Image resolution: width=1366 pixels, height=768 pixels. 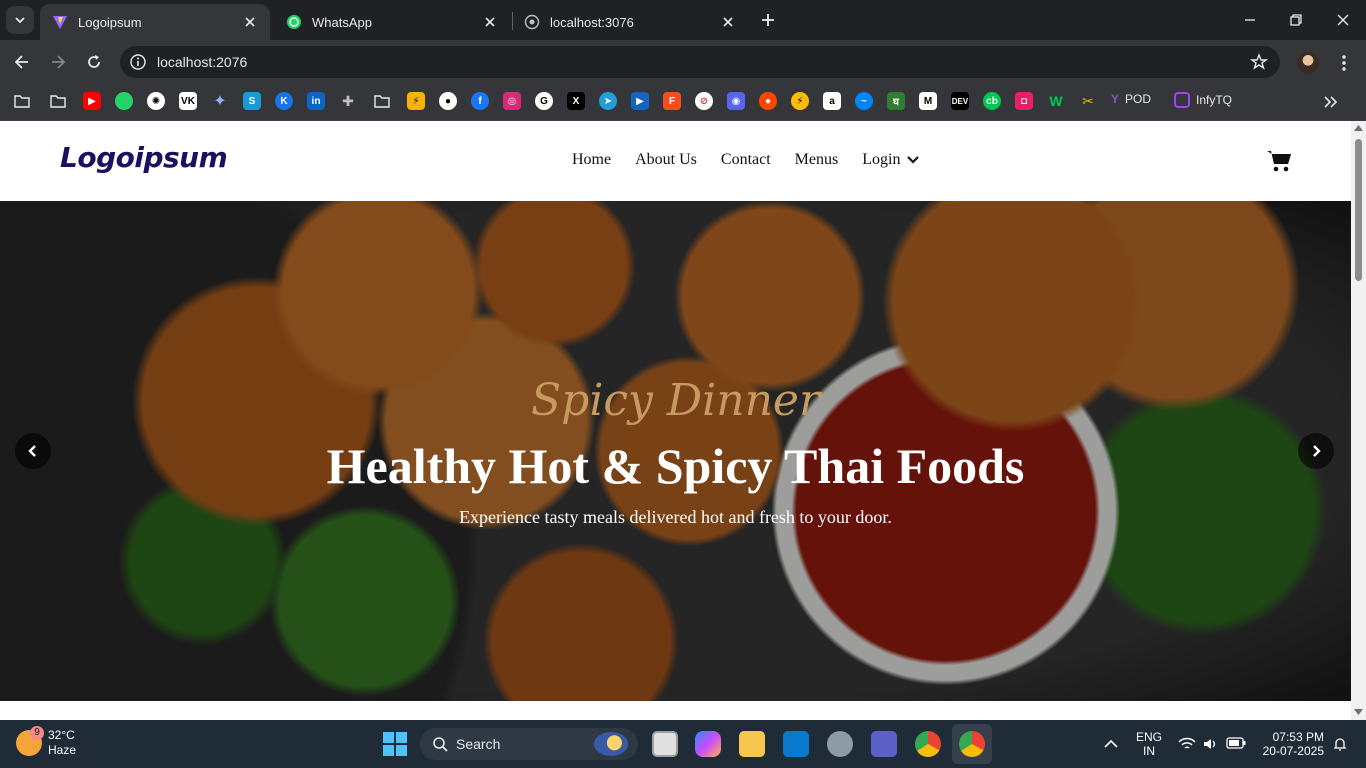 I want to click on bookmark-star-icon, so click(x=1259, y=62).